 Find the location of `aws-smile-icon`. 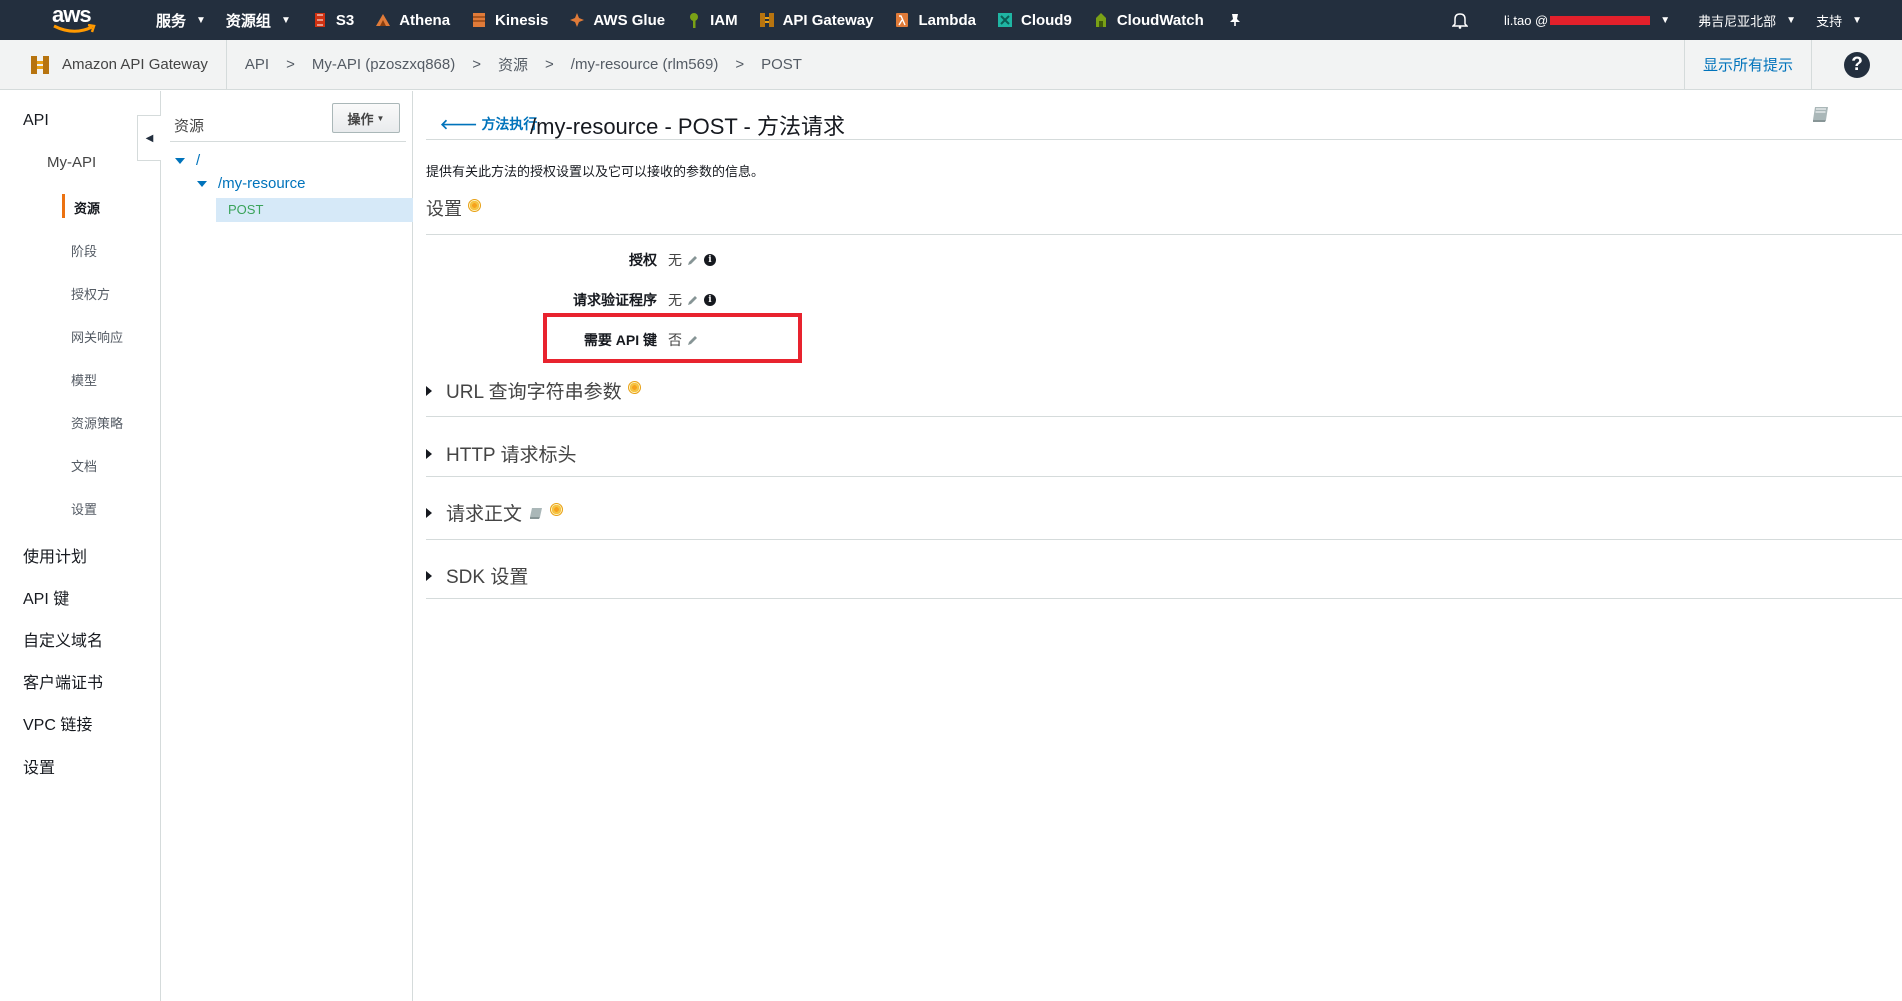

aws-smile-icon is located at coordinates (74, 28).